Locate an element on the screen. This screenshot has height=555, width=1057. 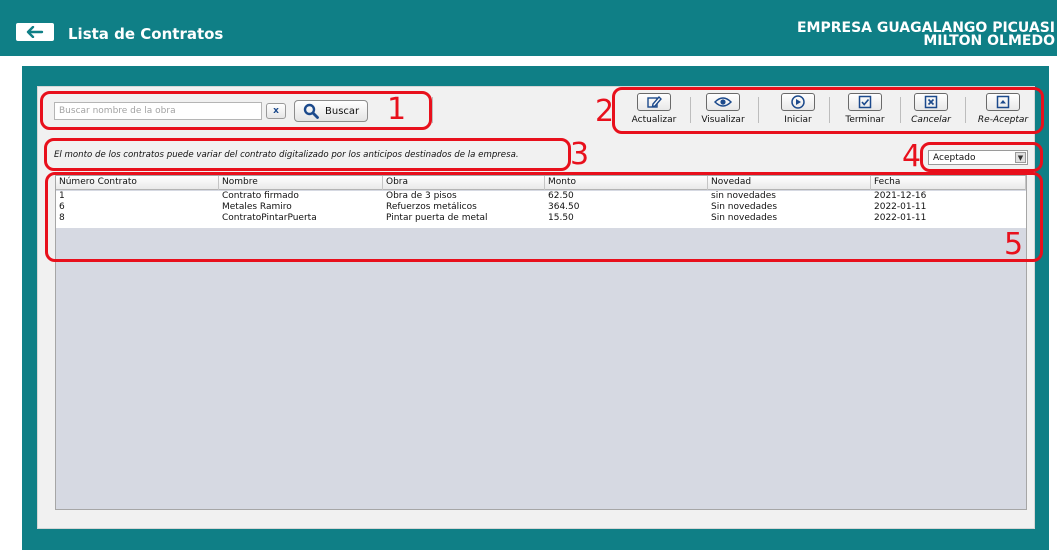
page-title: Lista de Contratos is located at coordinates (146, 34).